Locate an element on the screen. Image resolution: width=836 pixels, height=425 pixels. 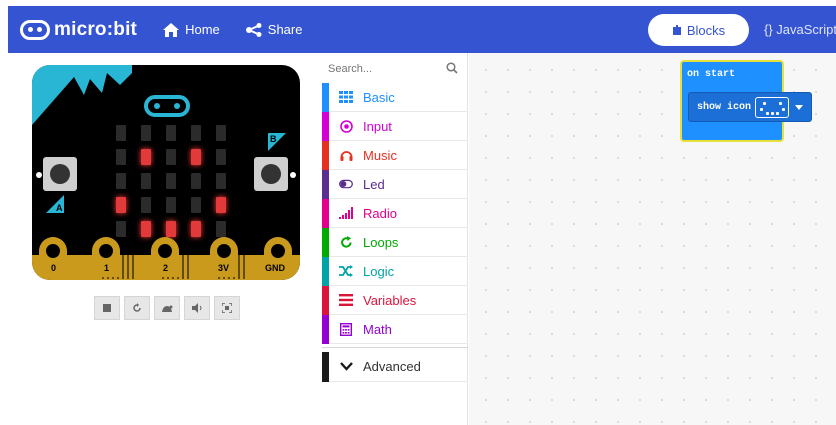
category-label: Input is located at coordinates (377, 126).